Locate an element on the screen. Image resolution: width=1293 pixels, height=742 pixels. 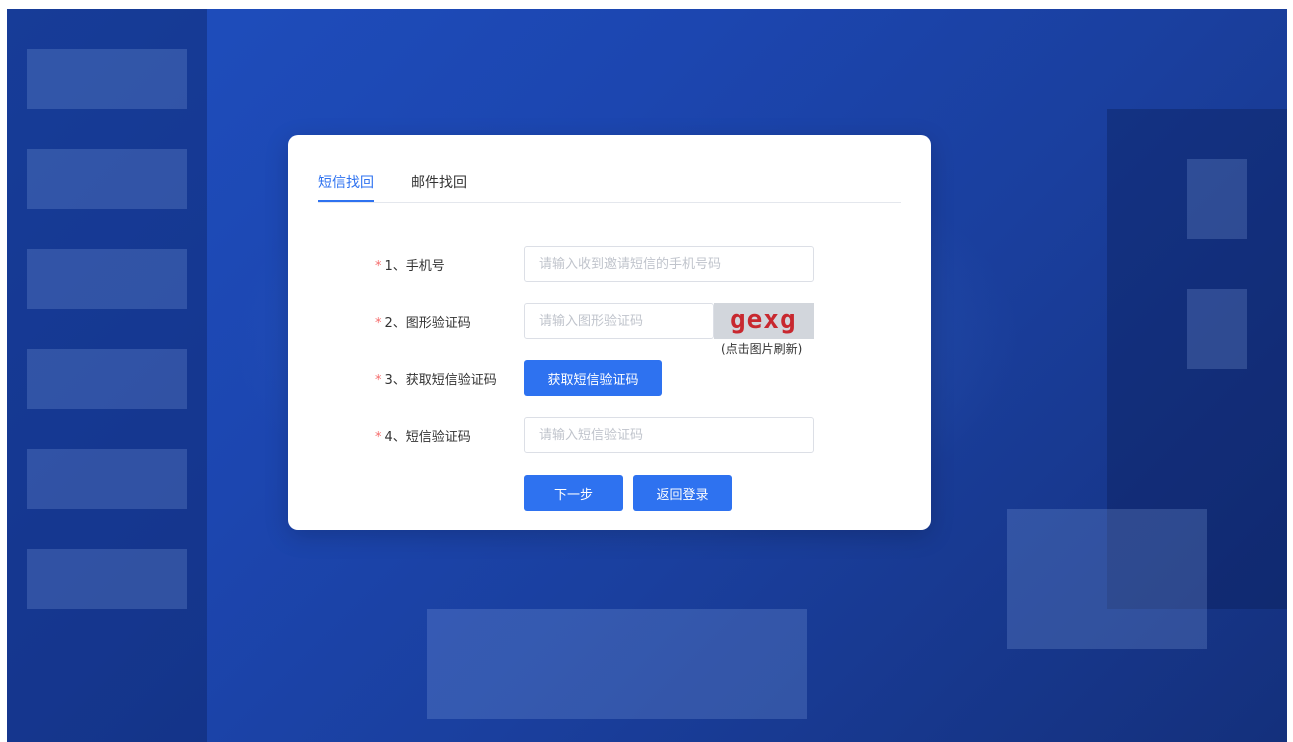
sms-request-label: * 3、获取短信验证码 is located at coordinates (436, 380).